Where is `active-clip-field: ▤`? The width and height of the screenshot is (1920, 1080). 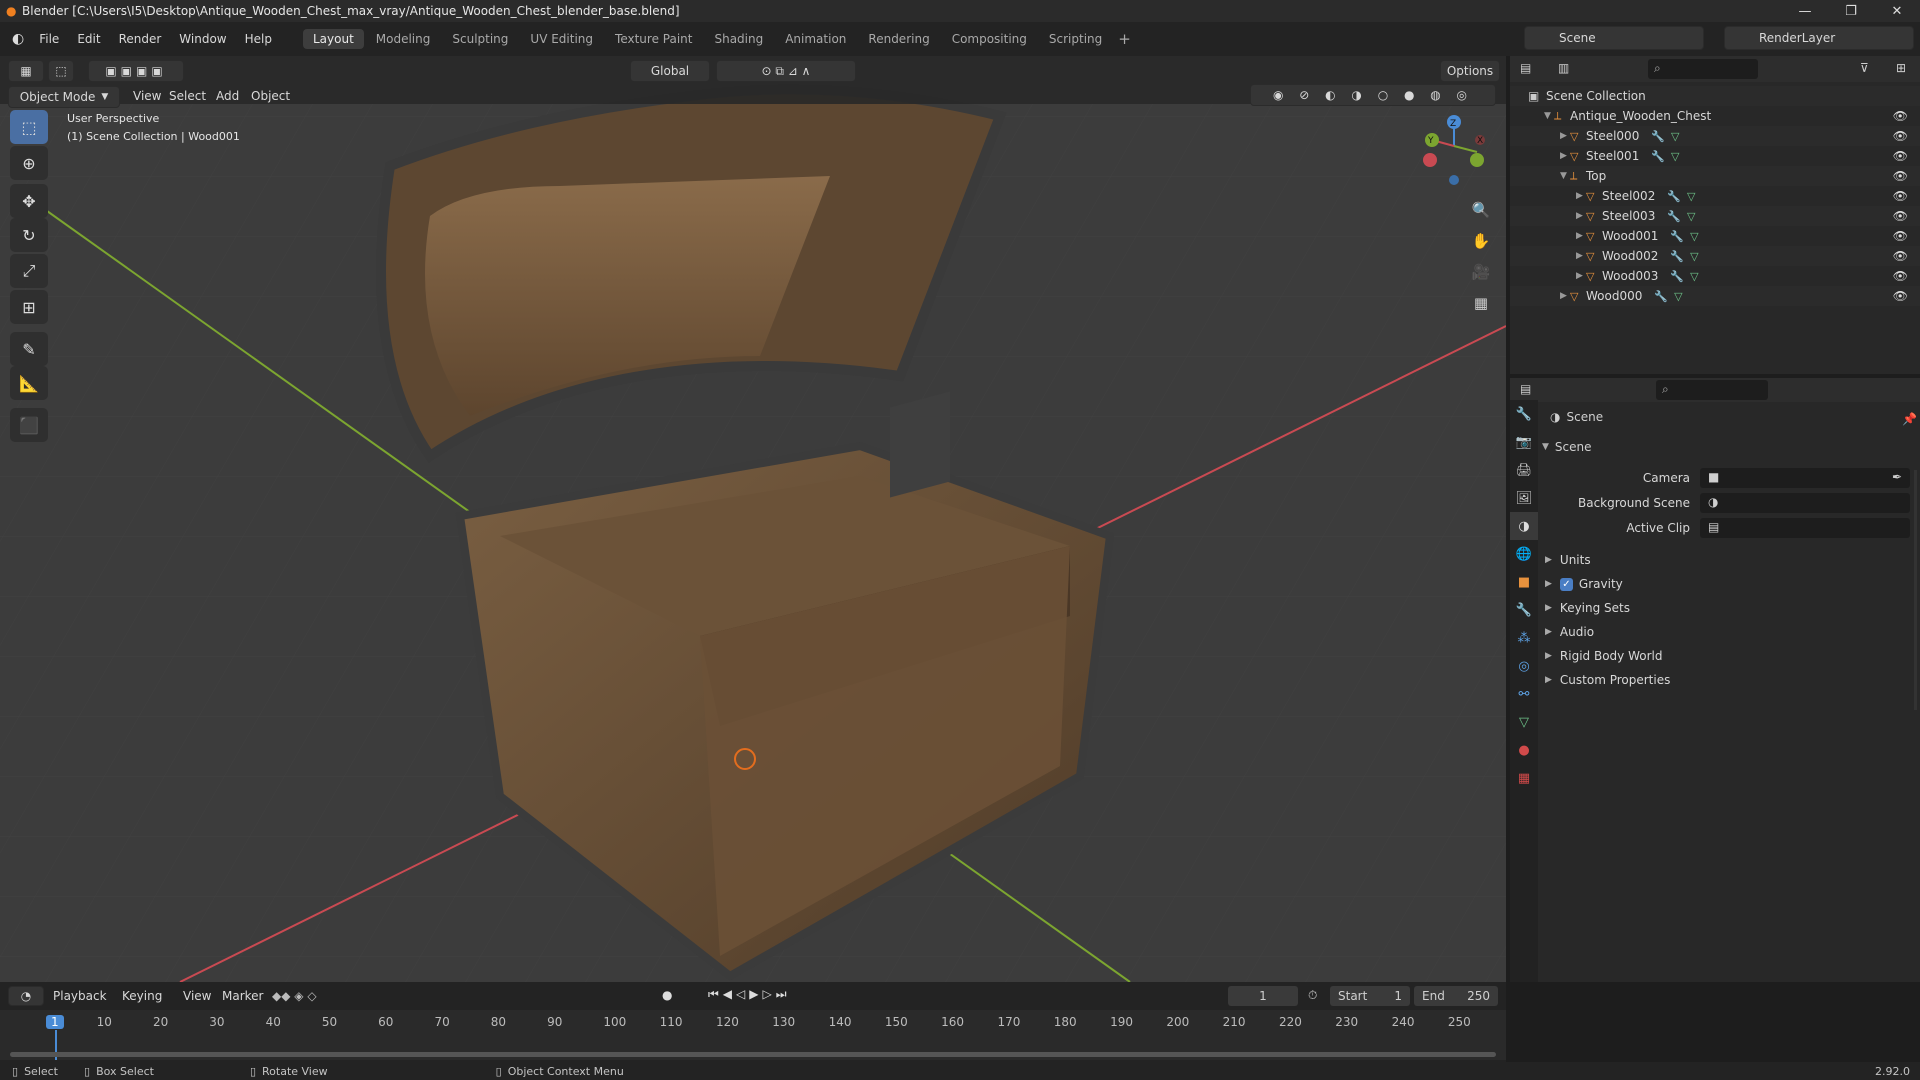 active-clip-field: ▤ is located at coordinates (1805, 528).